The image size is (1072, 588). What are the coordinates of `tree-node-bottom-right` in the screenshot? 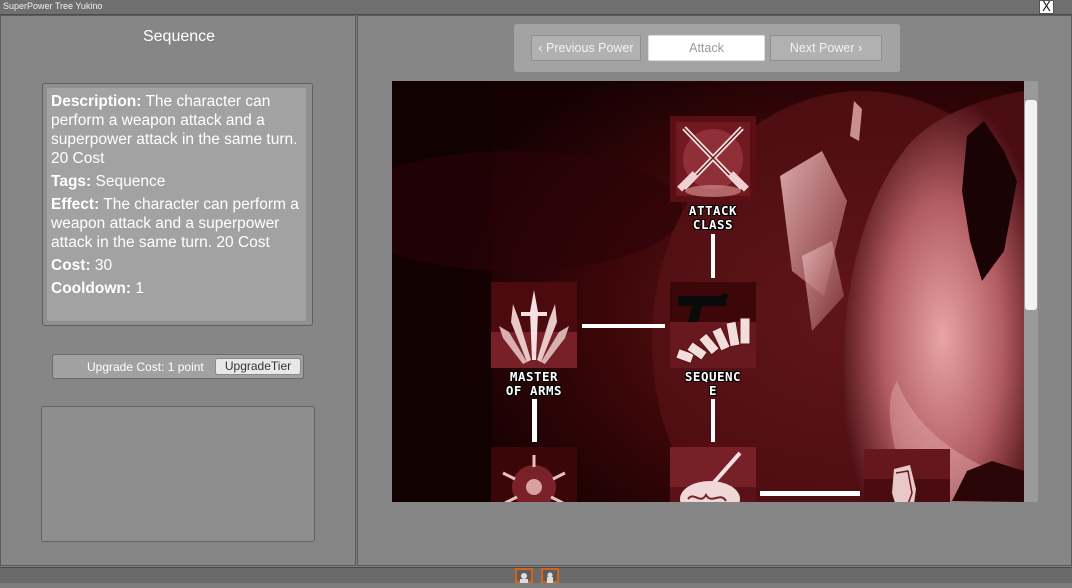 It's located at (907, 475).